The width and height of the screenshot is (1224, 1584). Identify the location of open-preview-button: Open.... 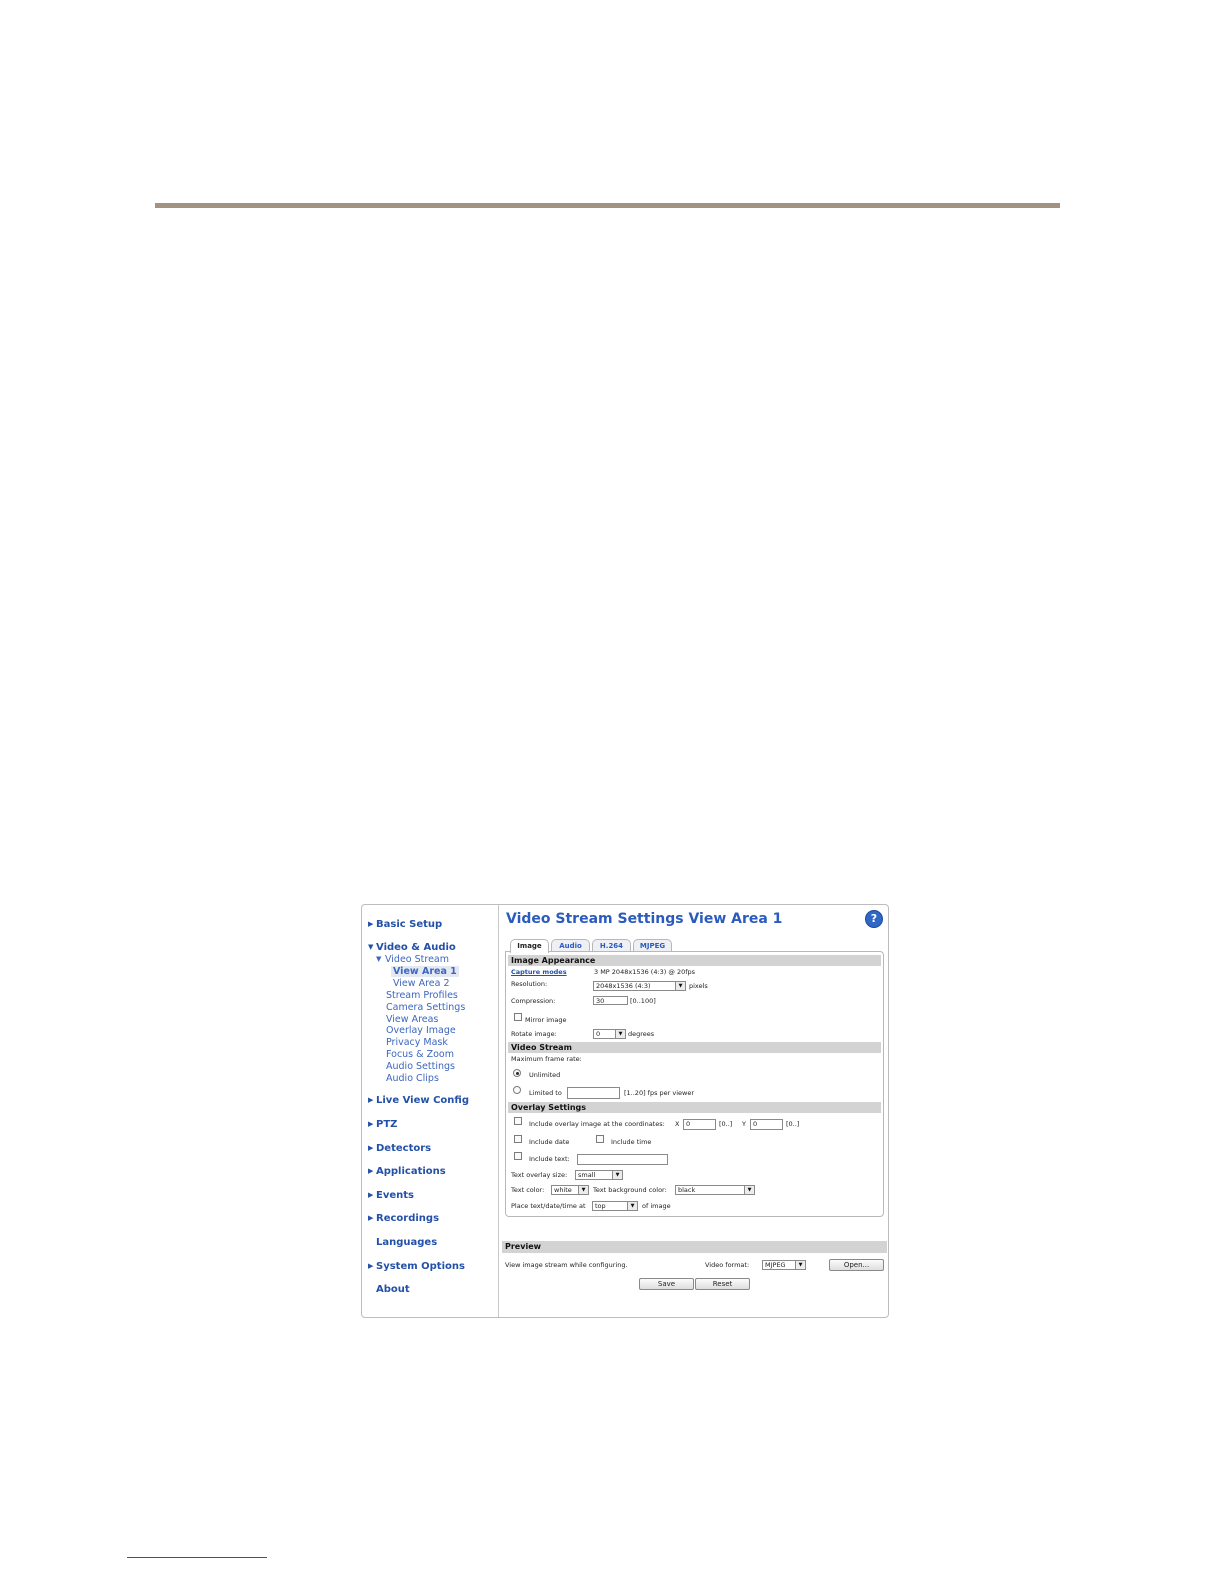
(856, 1265).